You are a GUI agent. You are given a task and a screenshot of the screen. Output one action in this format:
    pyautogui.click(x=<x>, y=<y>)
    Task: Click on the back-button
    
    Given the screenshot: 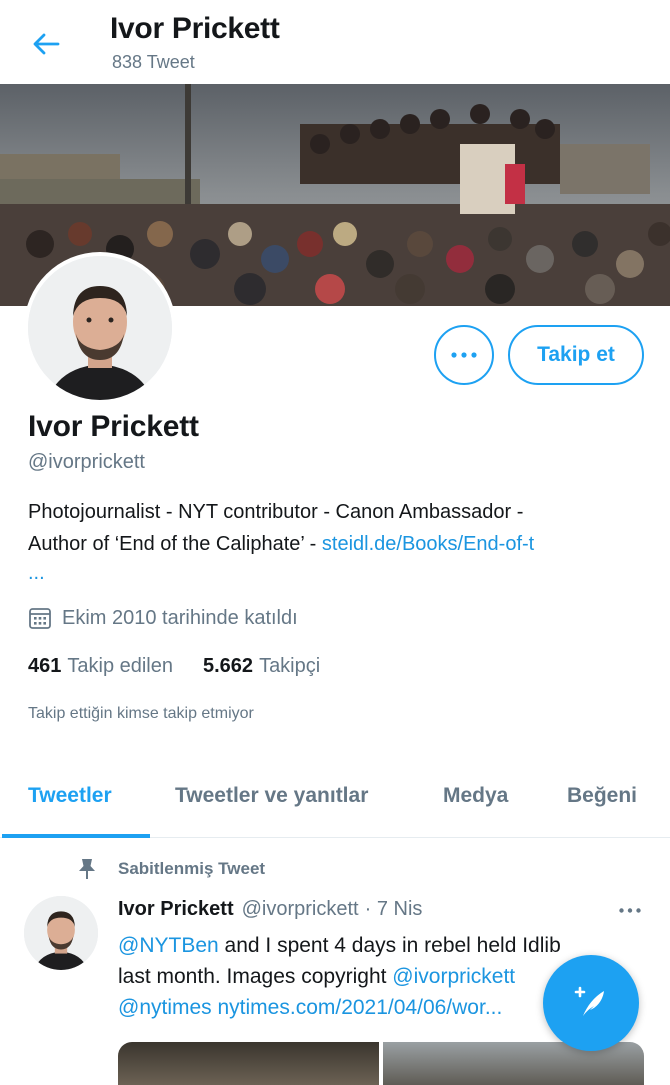 What is the action you would take?
    pyautogui.click(x=46, y=44)
    